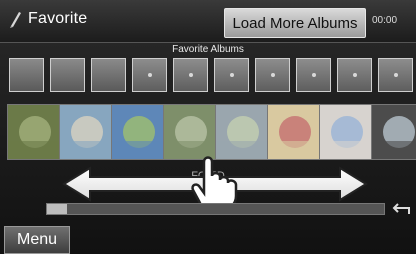 The image size is (416, 254). I want to click on bird-icon, so click(394, 132).